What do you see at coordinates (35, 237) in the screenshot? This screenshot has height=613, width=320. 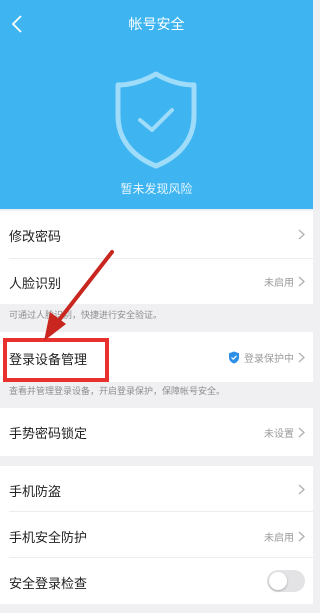 I see `modify-password-label: 修改密码` at bounding box center [35, 237].